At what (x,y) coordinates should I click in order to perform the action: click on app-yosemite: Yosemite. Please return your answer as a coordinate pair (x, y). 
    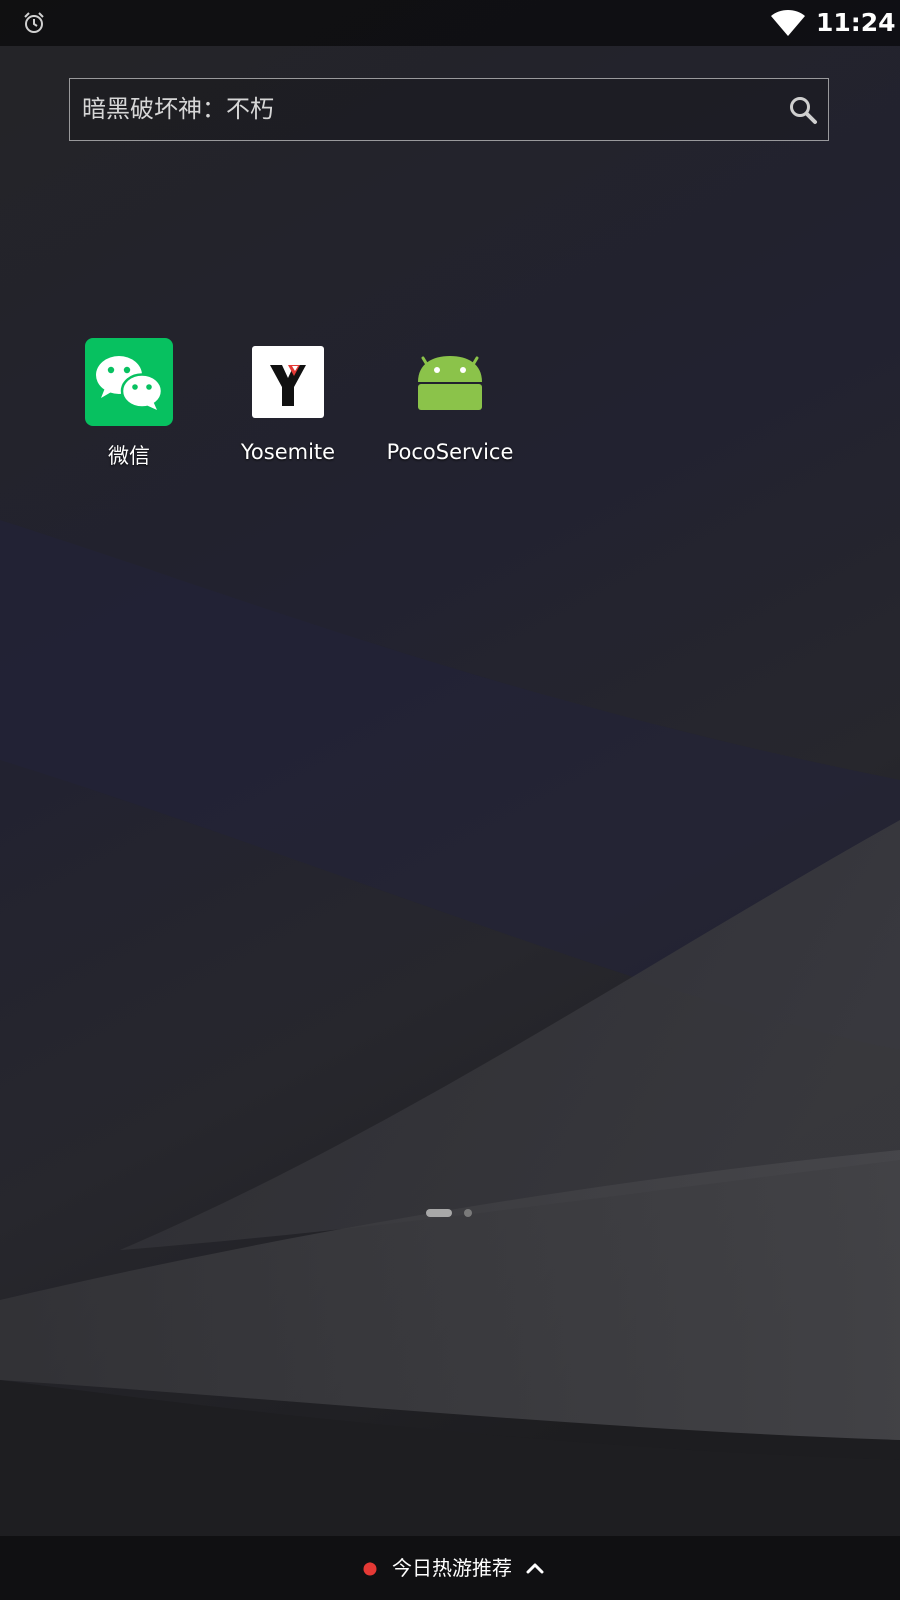
    Looking at the image, I should click on (281, 408).